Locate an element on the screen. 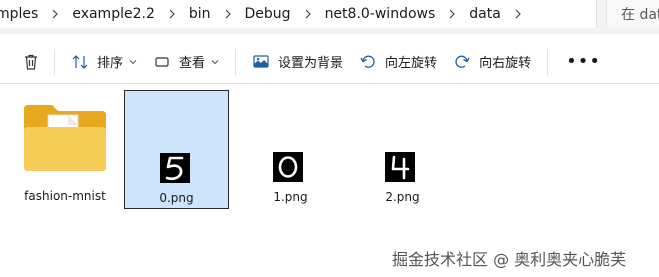 This screenshot has width=659, height=277. search-input: 在 data is located at coordinates (632, 14).